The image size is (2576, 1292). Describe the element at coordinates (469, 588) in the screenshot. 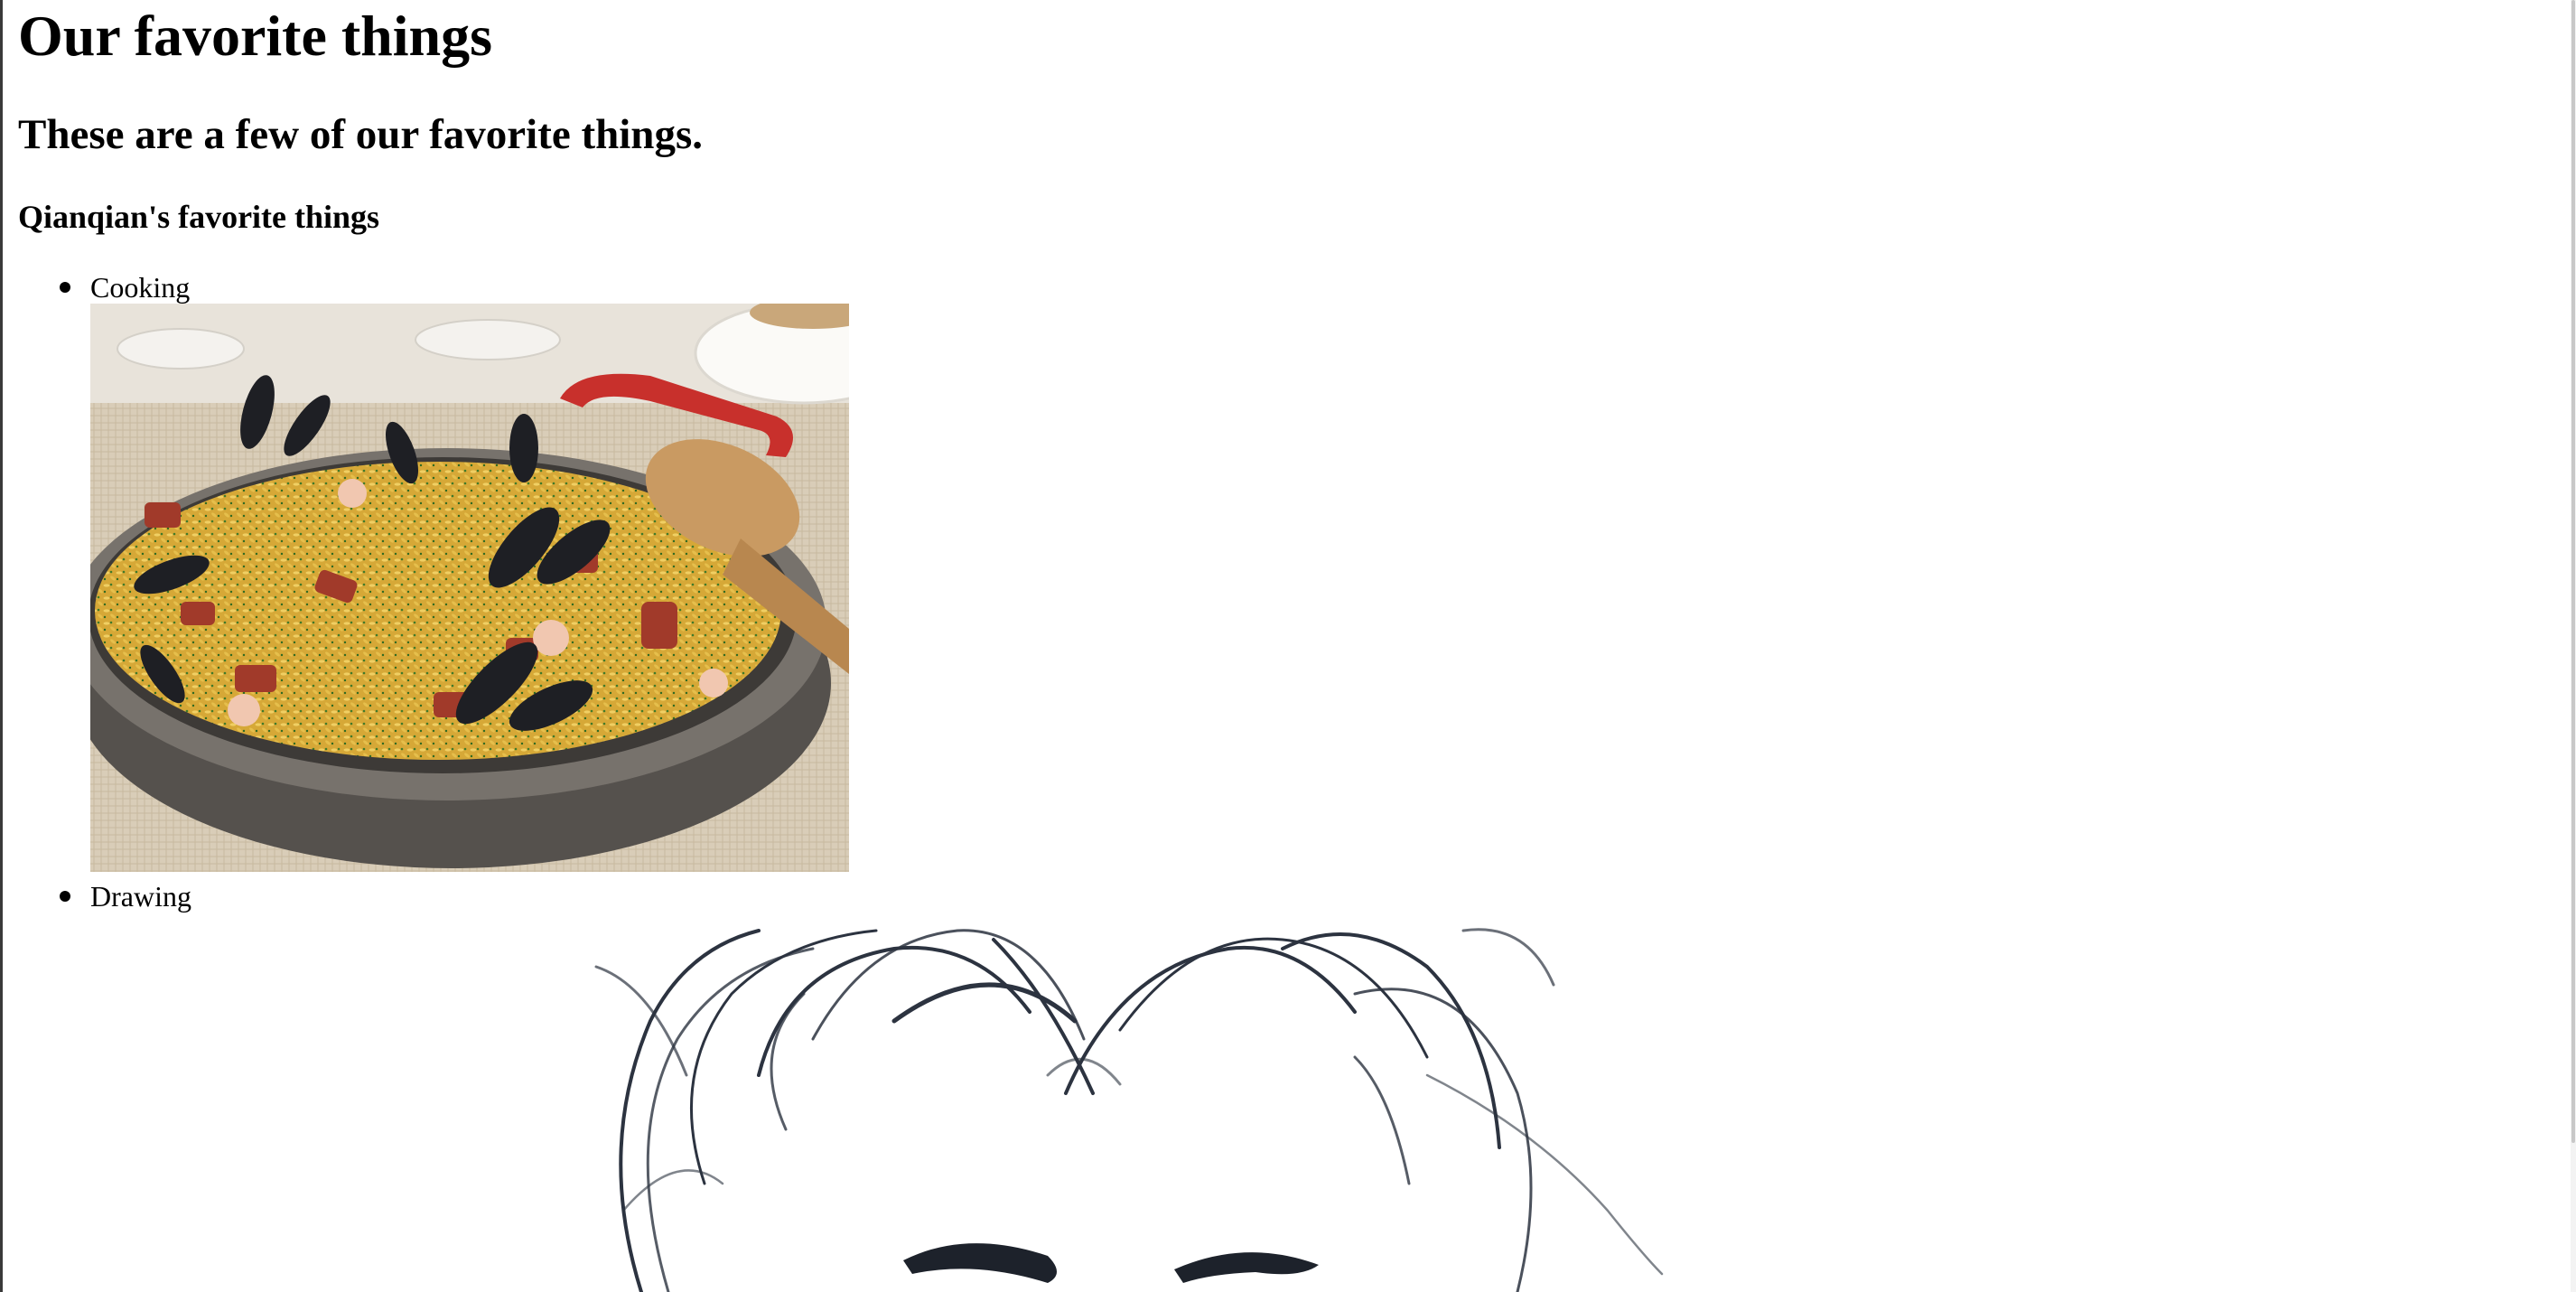

I see `paella-photo` at that location.